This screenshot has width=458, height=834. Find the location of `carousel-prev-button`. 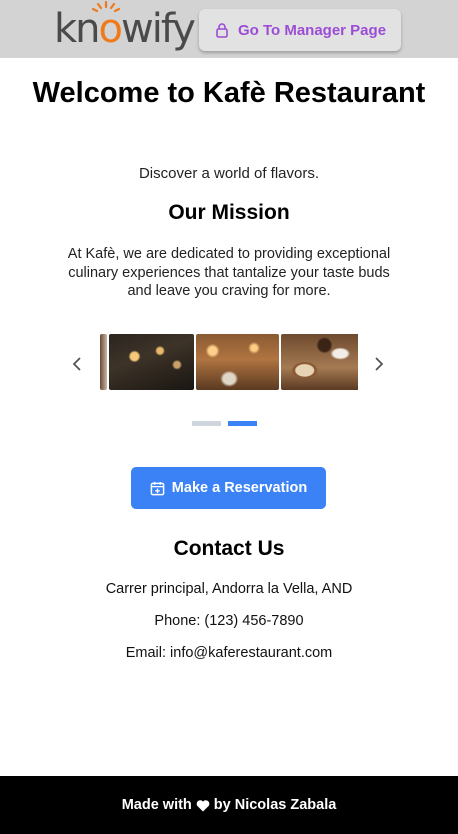

carousel-prev-button is located at coordinates (77, 364).